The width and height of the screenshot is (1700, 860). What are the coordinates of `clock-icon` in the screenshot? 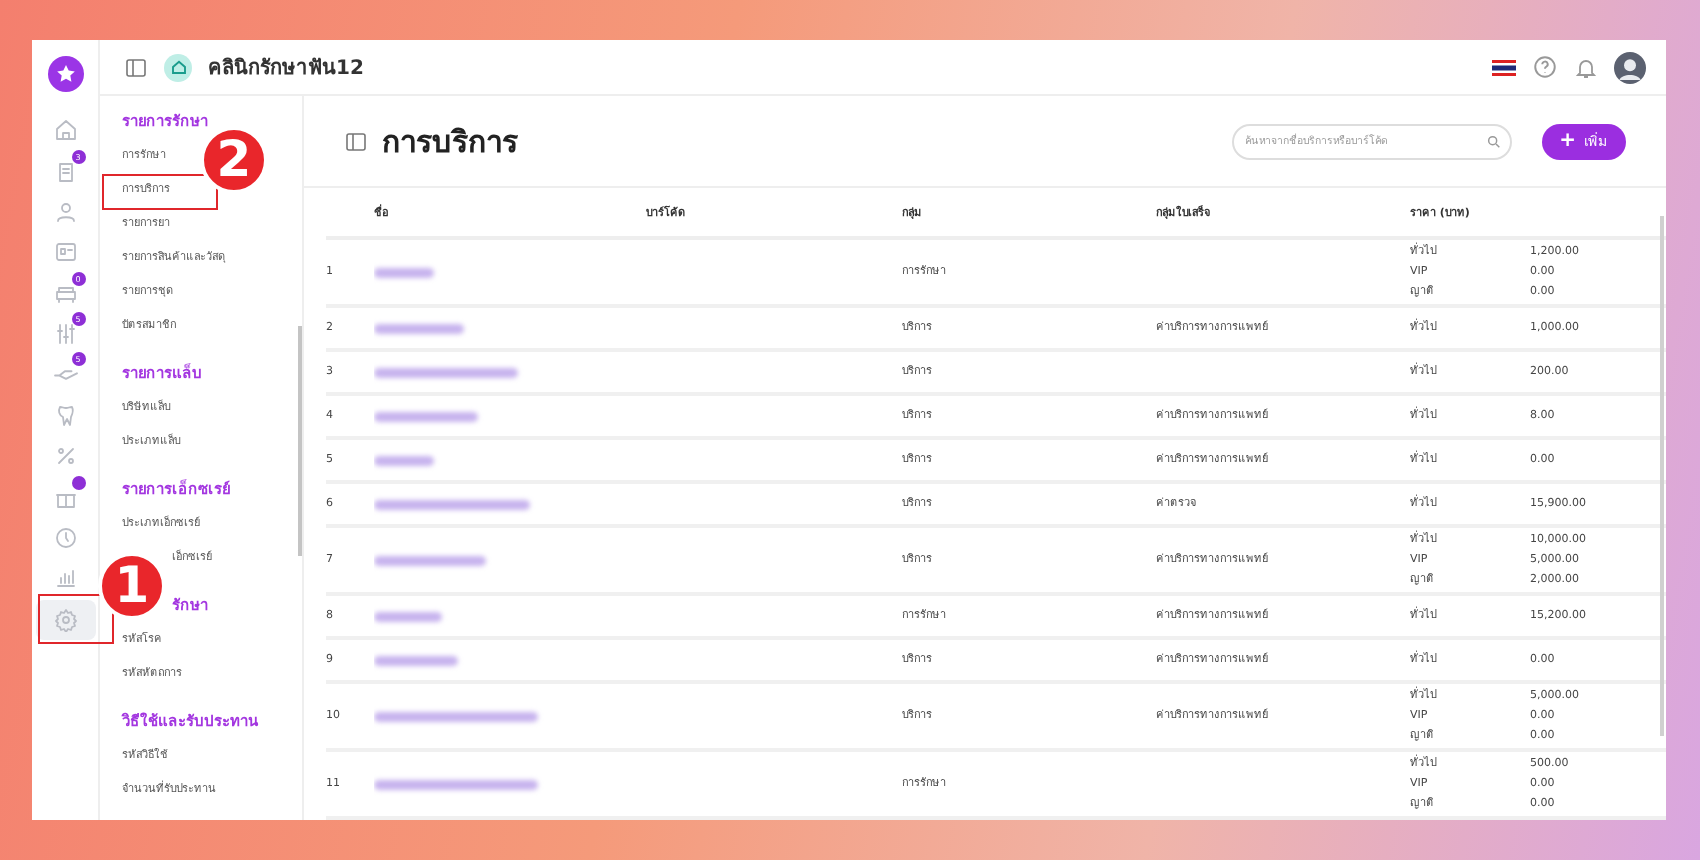 It's located at (65, 537).